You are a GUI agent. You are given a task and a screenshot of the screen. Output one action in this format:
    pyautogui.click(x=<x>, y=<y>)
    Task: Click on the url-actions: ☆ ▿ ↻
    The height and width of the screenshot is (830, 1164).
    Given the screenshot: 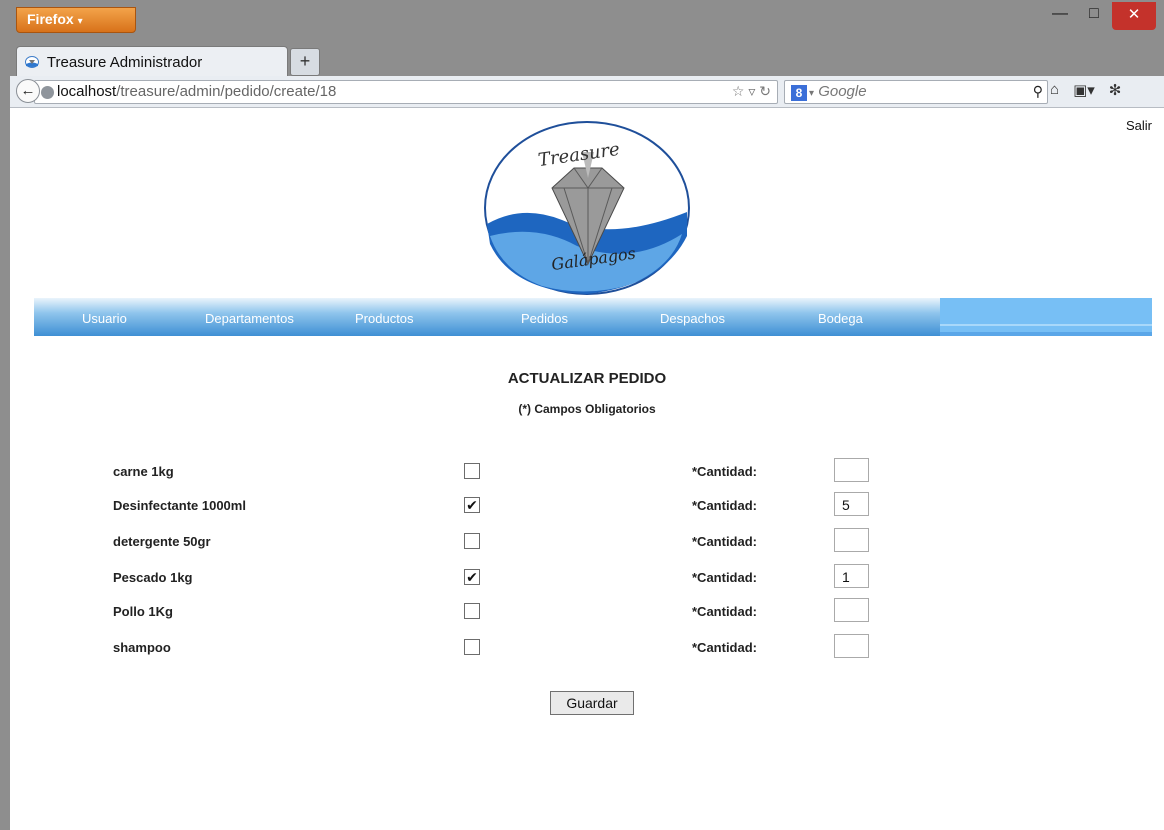 What is the action you would take?
    pyautogui.click(x=751, y=91)
    